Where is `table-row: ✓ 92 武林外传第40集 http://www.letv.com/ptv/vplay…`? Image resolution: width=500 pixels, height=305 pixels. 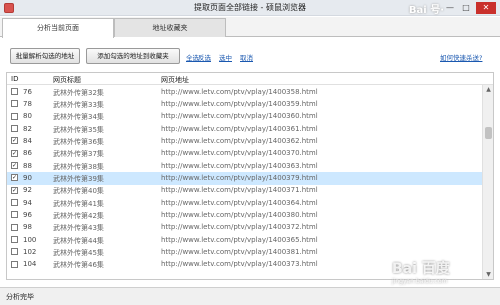
table-row: ✓ 92 武林外传第40集 http://www.letv.com/ptv/vplay… is located at coordinates (245, 191).